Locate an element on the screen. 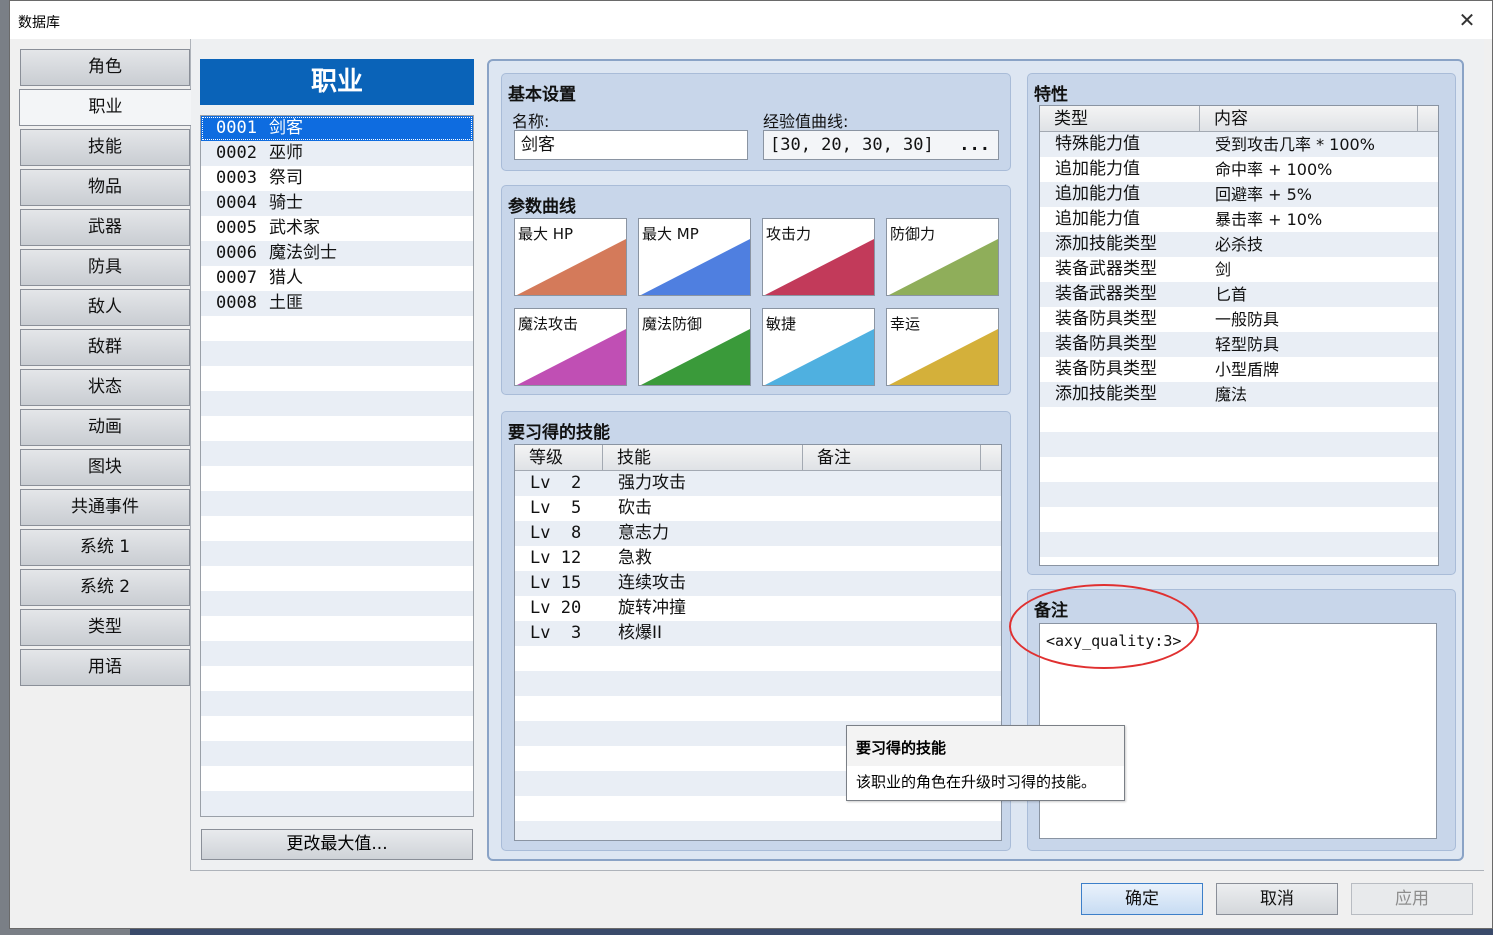 The width and height of the screenshot is (1493, 935). class-list-item: 0002 巫师 is located at coordinates (337, 153).